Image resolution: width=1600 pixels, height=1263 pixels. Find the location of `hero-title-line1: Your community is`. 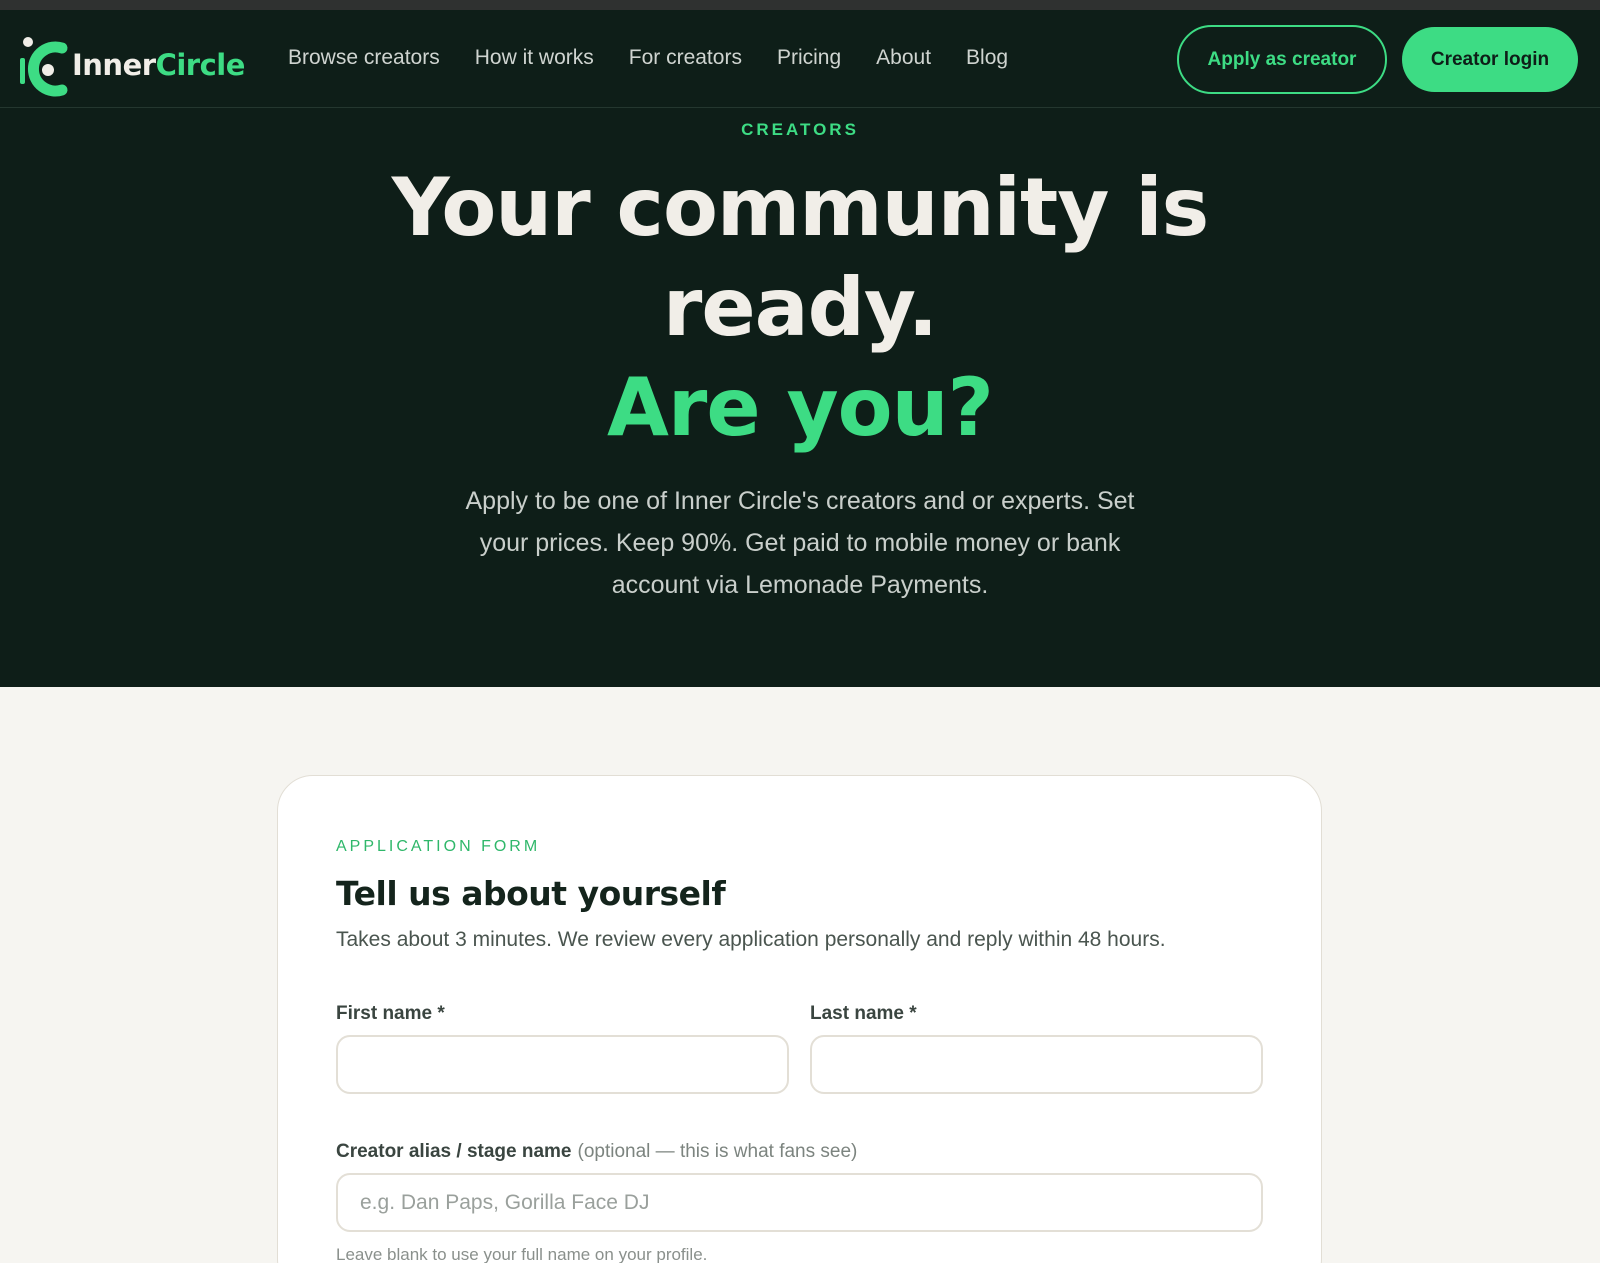

hero-title-line1: Your community is is located at coordinates (800, 207).